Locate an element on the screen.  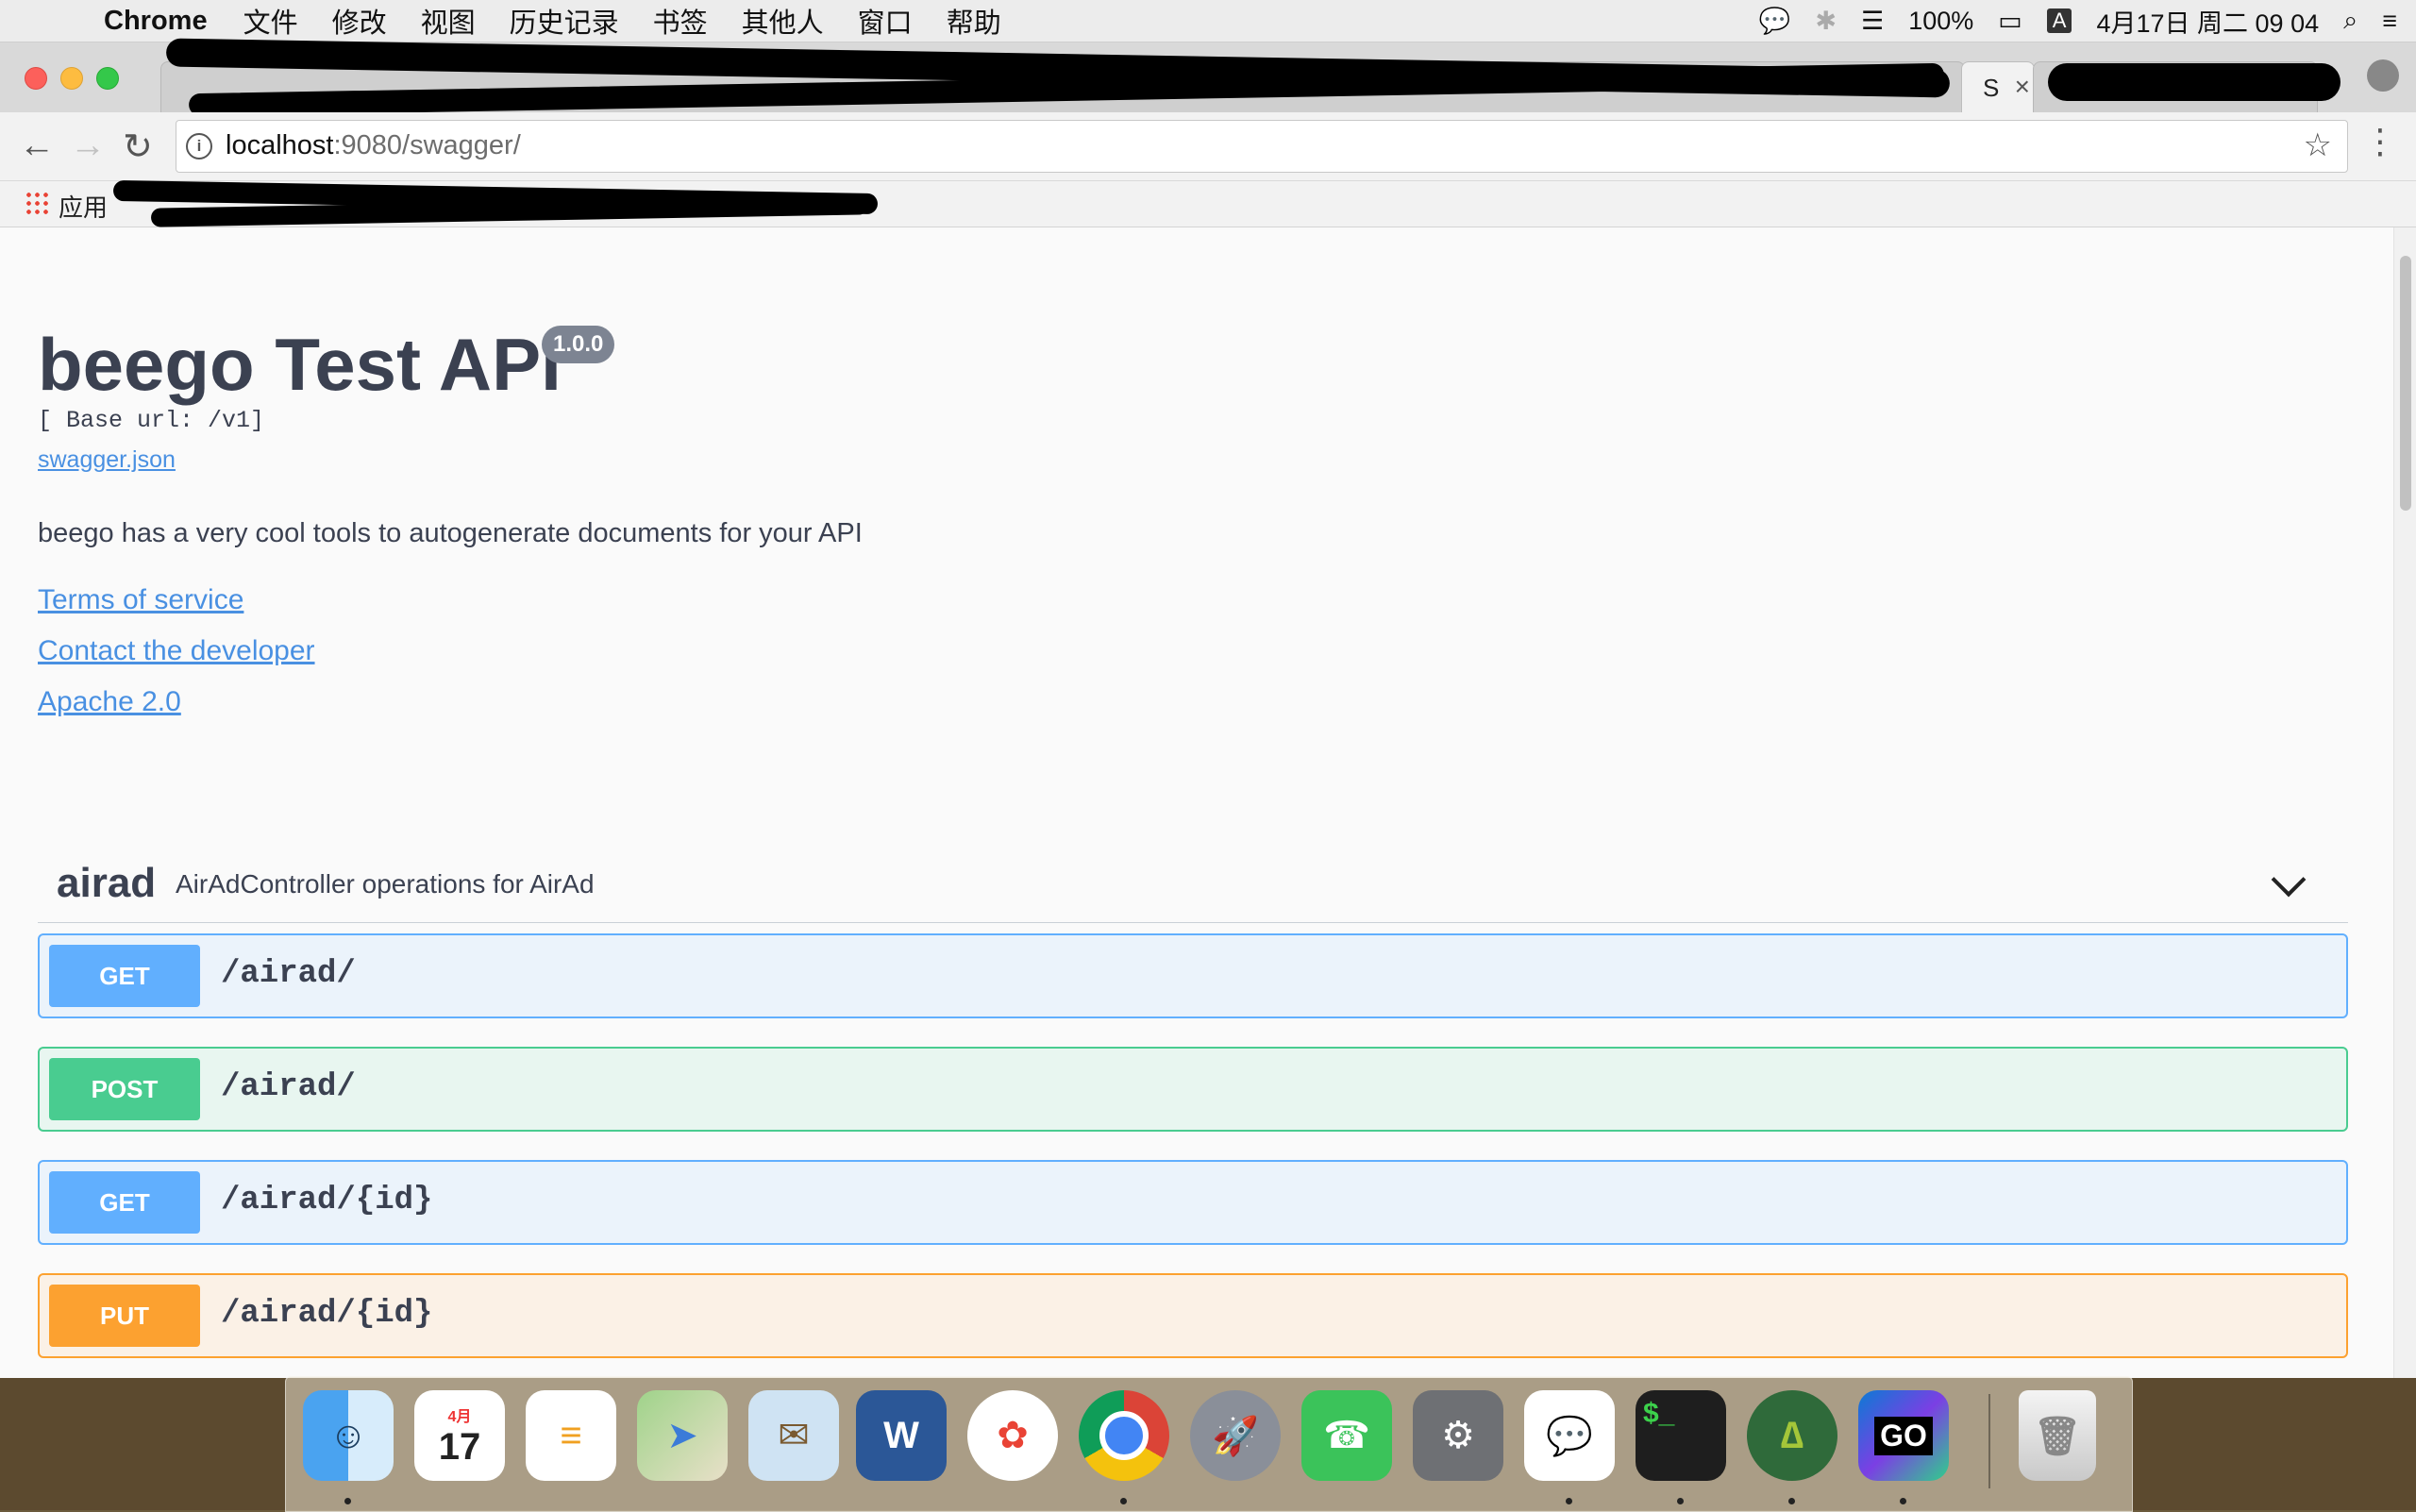
dock-separator is located at coordinates (1989, 1441).